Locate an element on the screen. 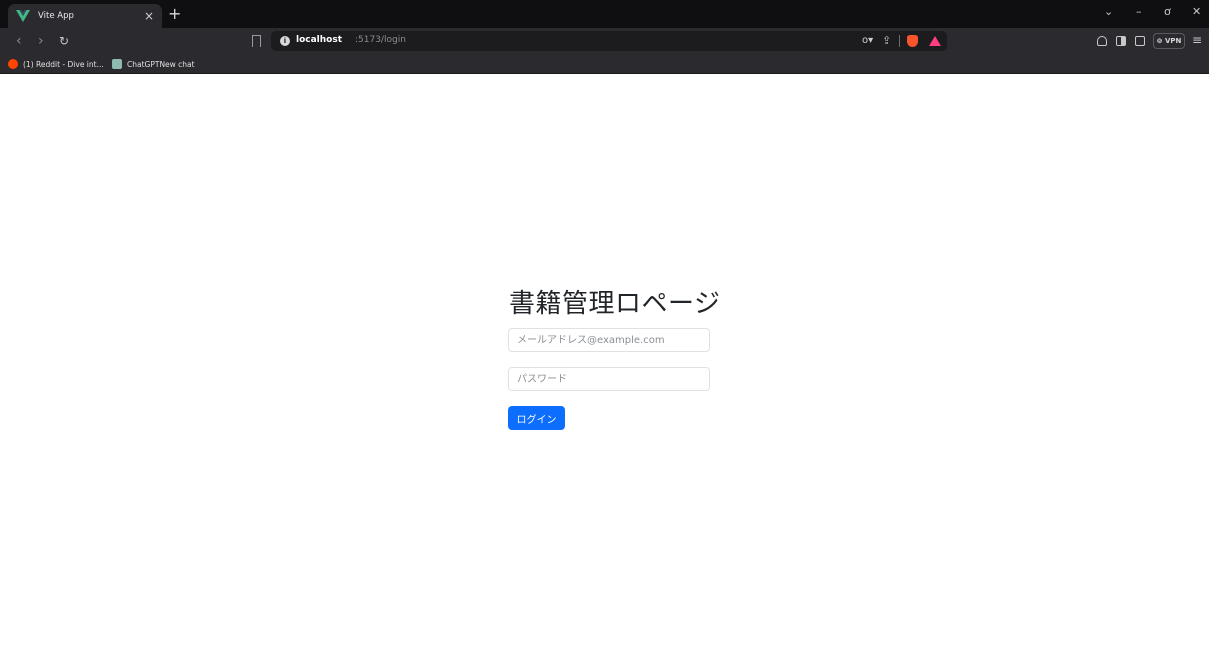 The image size is (1209, 645). brave-rewards-icon is located at coordinates (935, 41).